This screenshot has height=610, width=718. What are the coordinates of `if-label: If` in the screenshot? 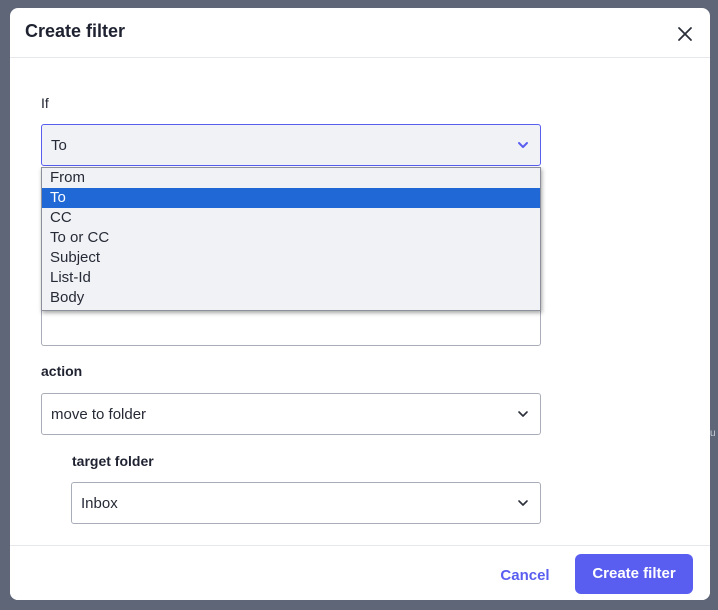 It's located at (45, 103).